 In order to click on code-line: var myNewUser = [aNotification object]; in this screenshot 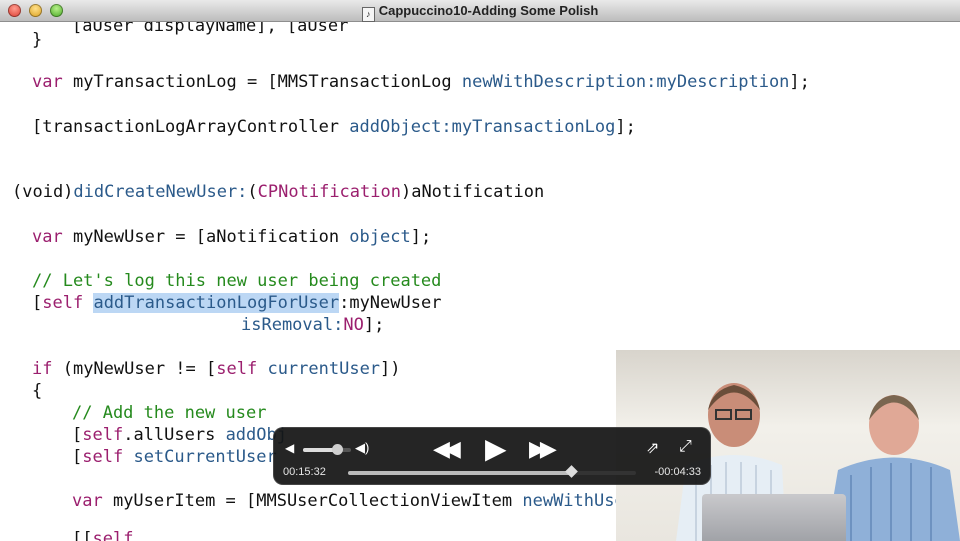, I will do `click(231, 237)`.